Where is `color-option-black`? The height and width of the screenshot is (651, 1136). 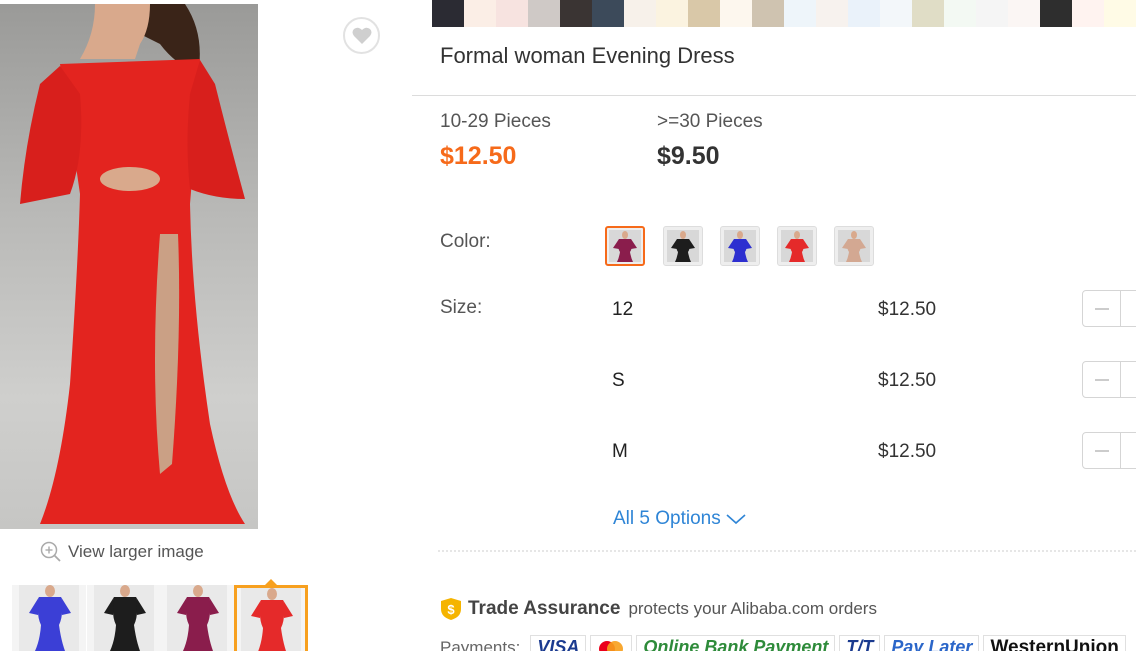 color-option-black is located at coordinates (683, 246).